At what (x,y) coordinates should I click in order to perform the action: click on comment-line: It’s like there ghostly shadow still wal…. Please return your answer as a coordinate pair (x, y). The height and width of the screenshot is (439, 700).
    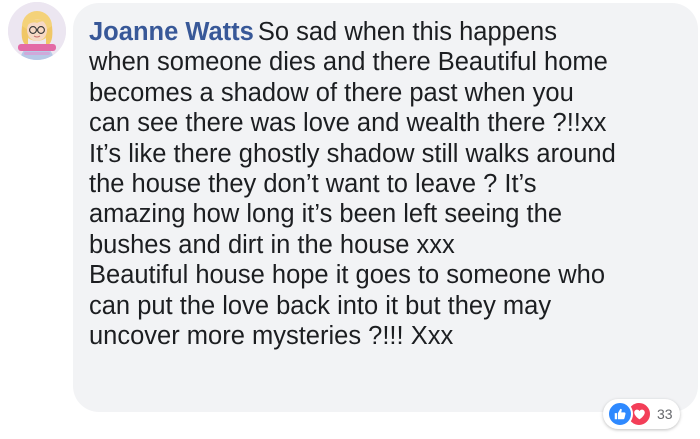
    Looking at the image, I should click on (352, 153).